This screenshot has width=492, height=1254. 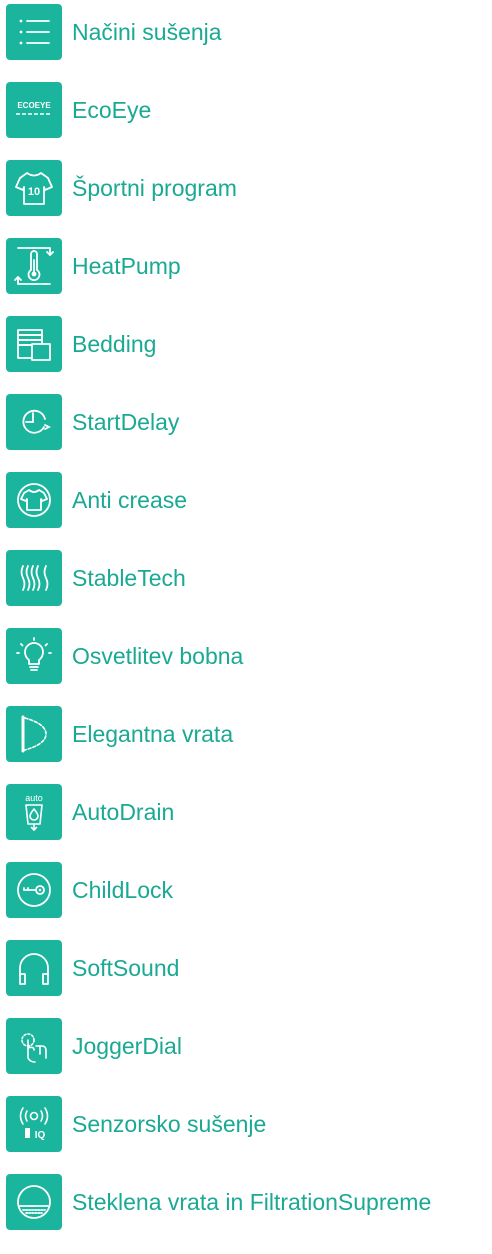 What do you see at coordinates (122, 889) in the screenshot?
I see `feature-label: ChildLock` at bounding box center [122, 889].